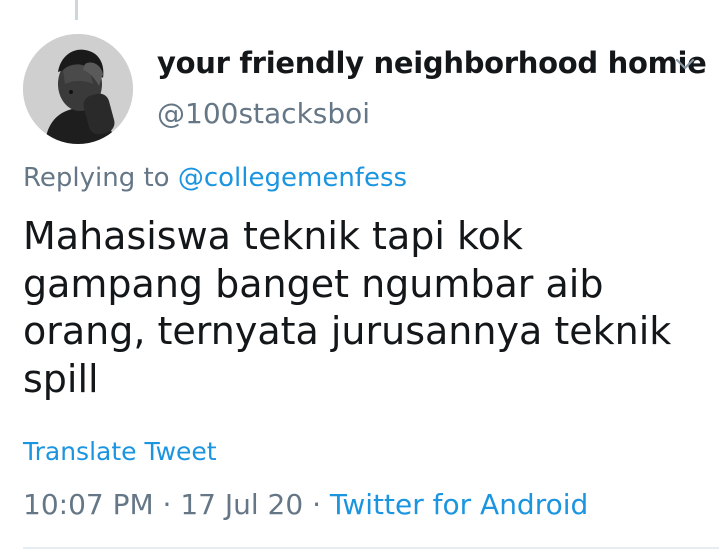 This screenshot has height=552, width=719. What do you see at coordinates (371, 548) in the screenshot?
I see `divider` at bounding box center [371, 548].